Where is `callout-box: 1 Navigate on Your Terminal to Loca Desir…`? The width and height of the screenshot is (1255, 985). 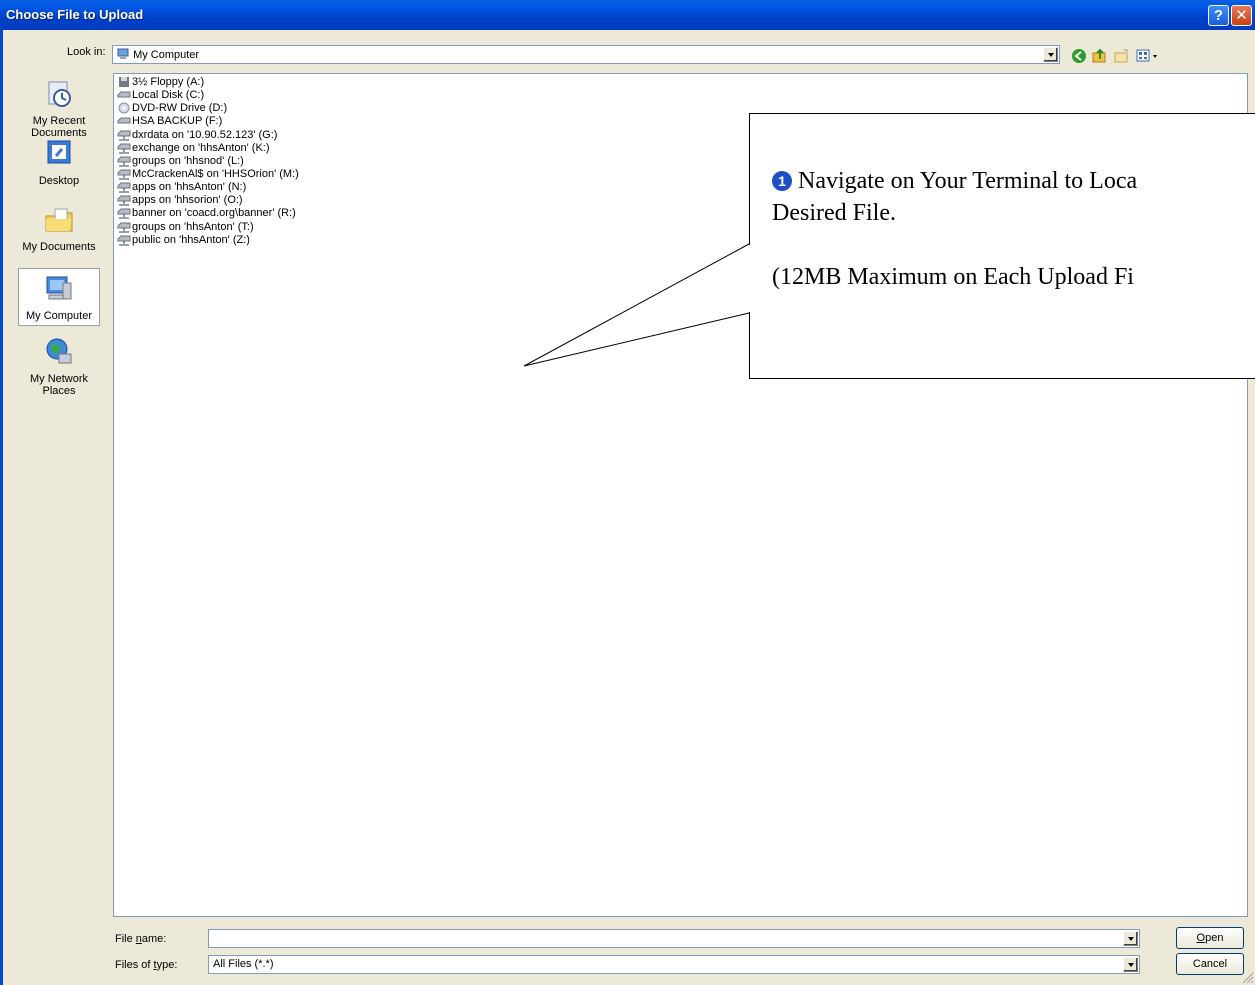 callout-box: 1 Navigate on Your Terminal to Loca Desir… is located at coordinates (1002, 246).